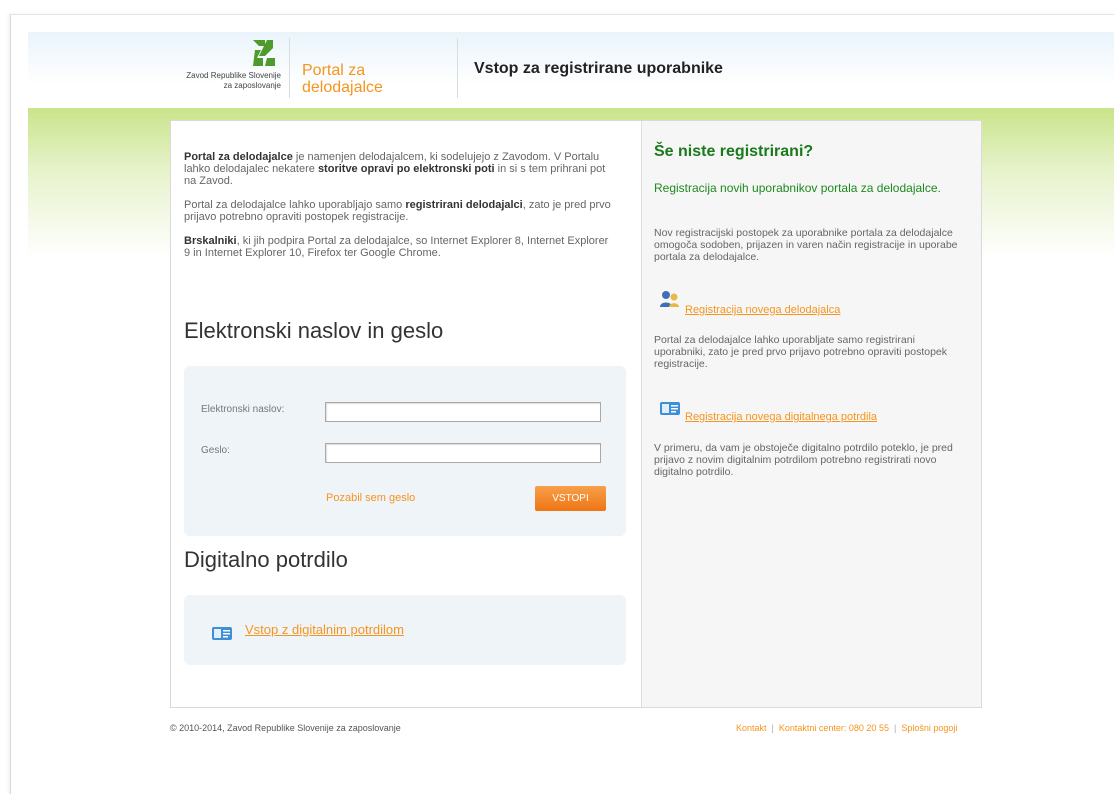 The height and width of the screenshot is (794, 1119). What do you see at coordinates (570, 498) in the screenshot?
I see `login-submit-button: VSTOPI` at bounding box center [570, 498].